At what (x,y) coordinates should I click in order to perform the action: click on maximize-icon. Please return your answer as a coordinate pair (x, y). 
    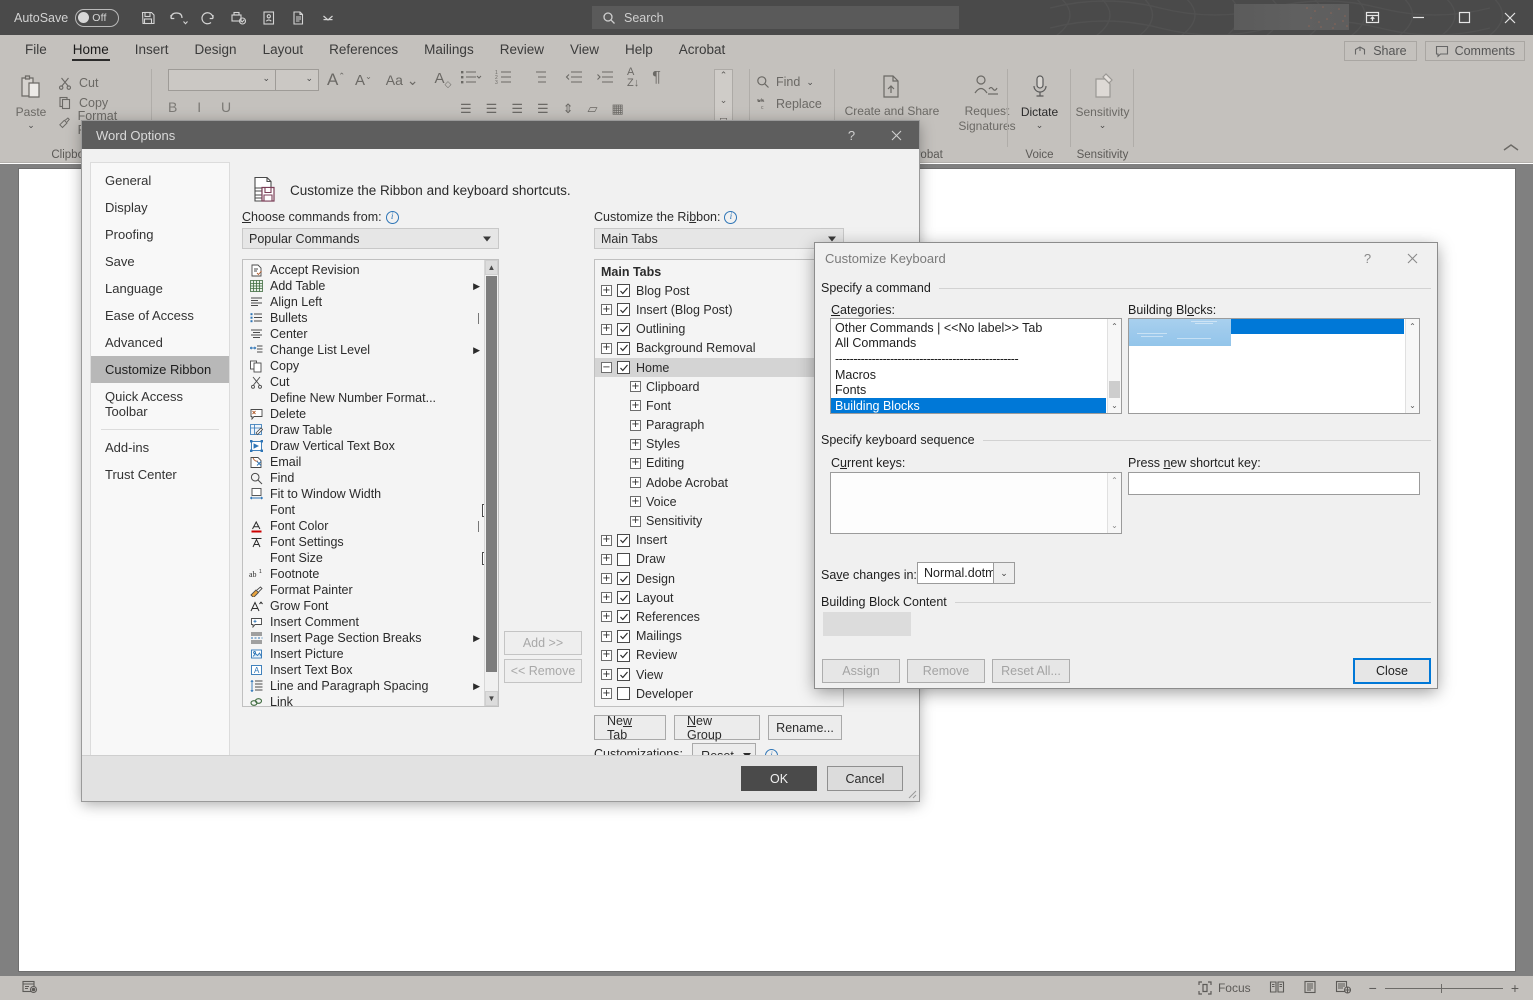
    Looking at the image, I should click on (1464, 17).